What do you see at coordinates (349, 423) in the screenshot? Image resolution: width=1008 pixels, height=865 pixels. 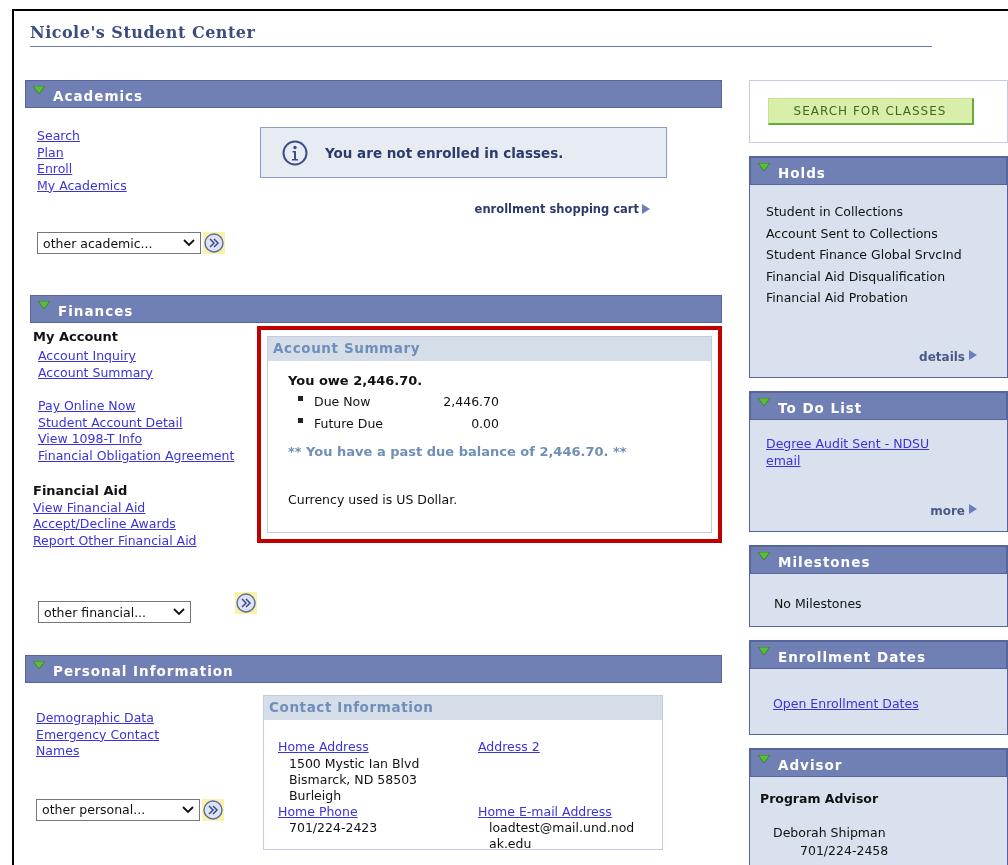 I see `due-label: Future Due` at bounding box center [349, 423].